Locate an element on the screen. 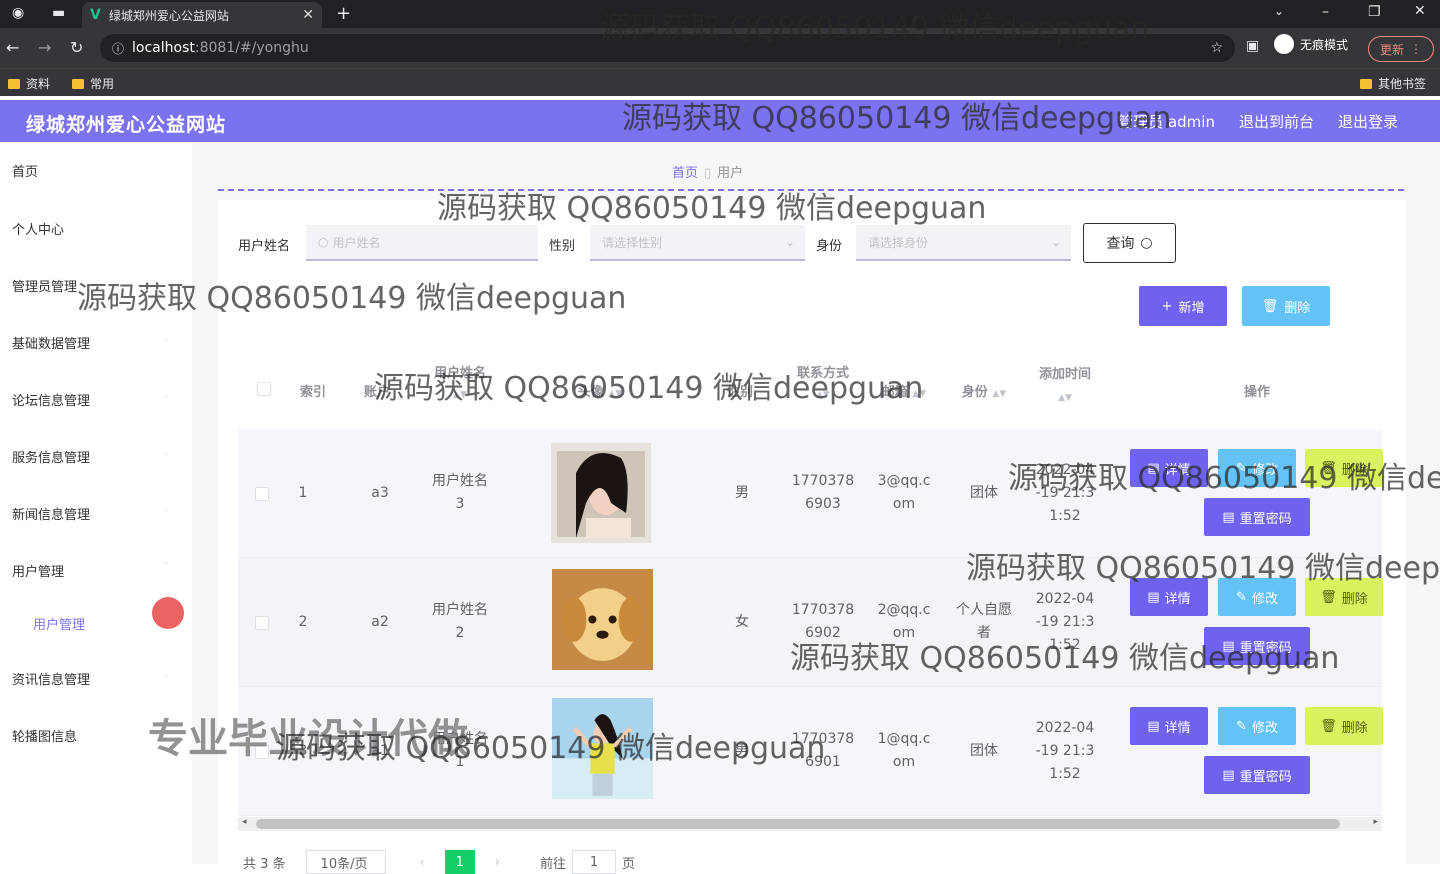  sidebar-item-service: 服务信息管理 ⌄ is located at coordinates (91, 456).